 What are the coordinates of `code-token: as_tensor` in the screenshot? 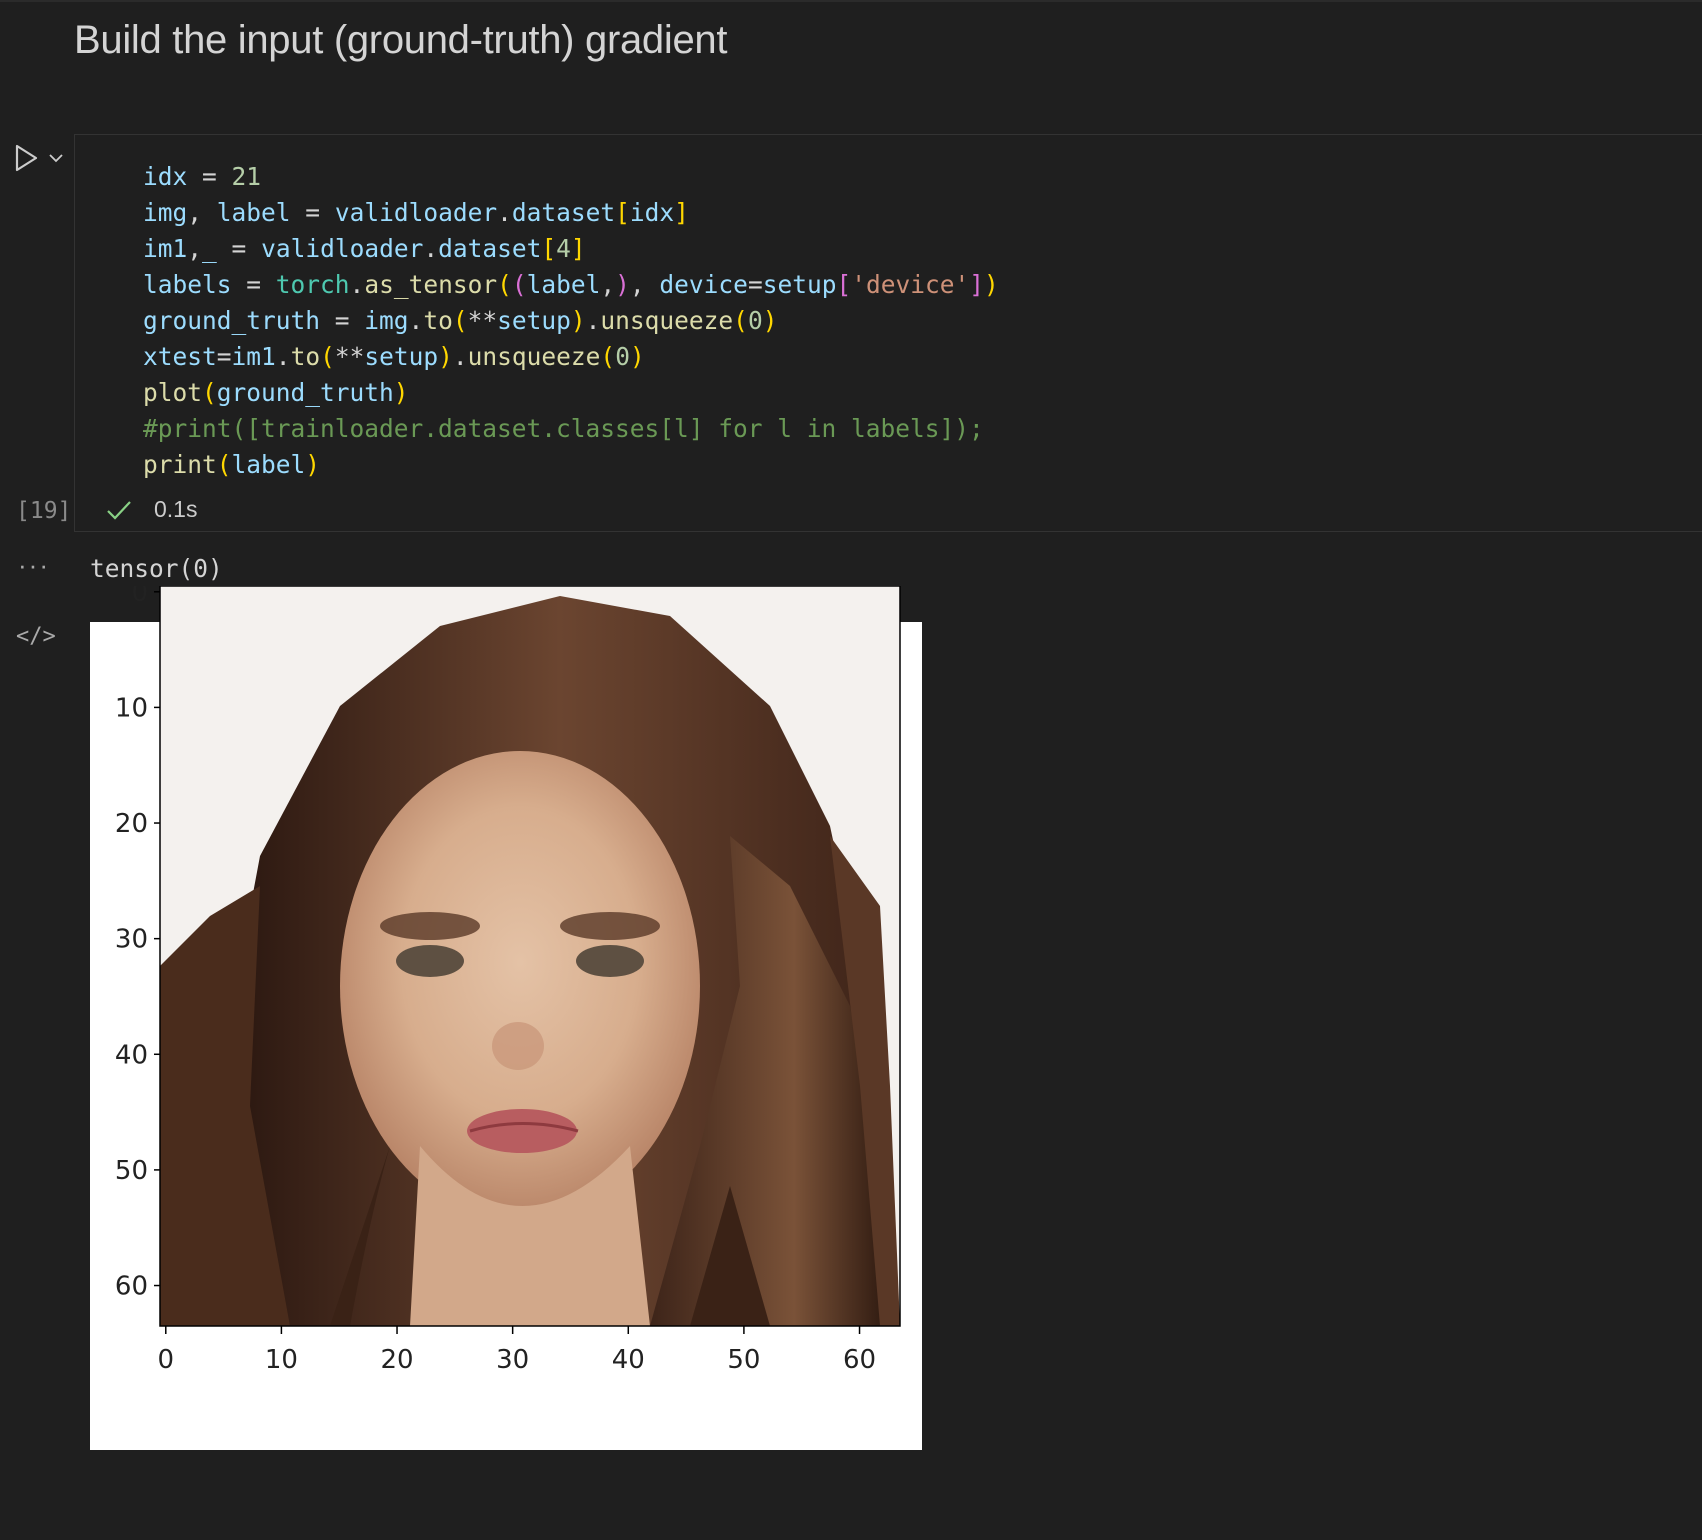 It's located at (431, 284).